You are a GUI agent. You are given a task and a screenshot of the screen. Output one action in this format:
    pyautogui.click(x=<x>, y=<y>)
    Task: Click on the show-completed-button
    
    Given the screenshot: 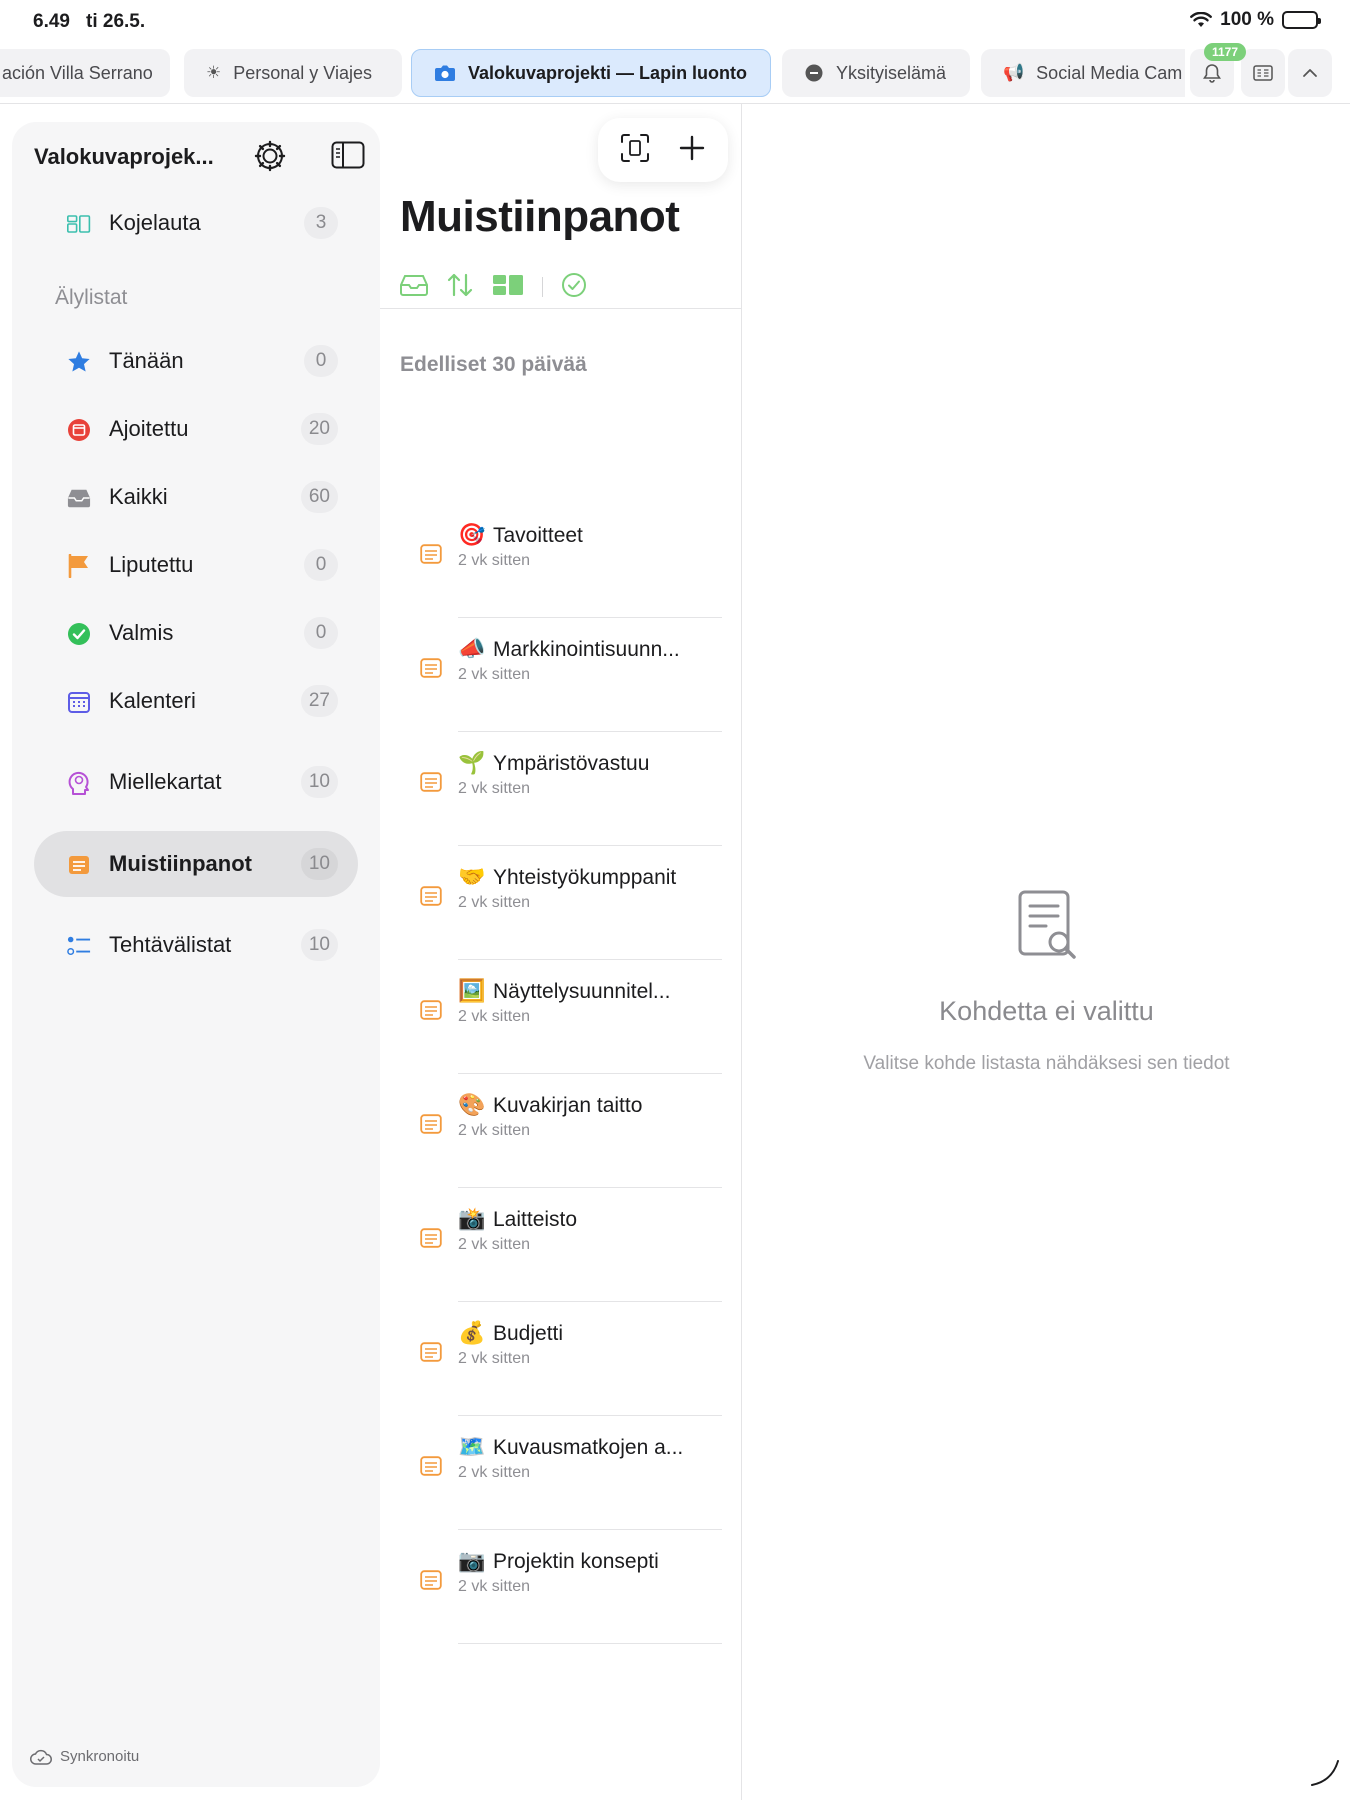 What is the action you would take?
    pyautogui.click(x=574, y=287)
    